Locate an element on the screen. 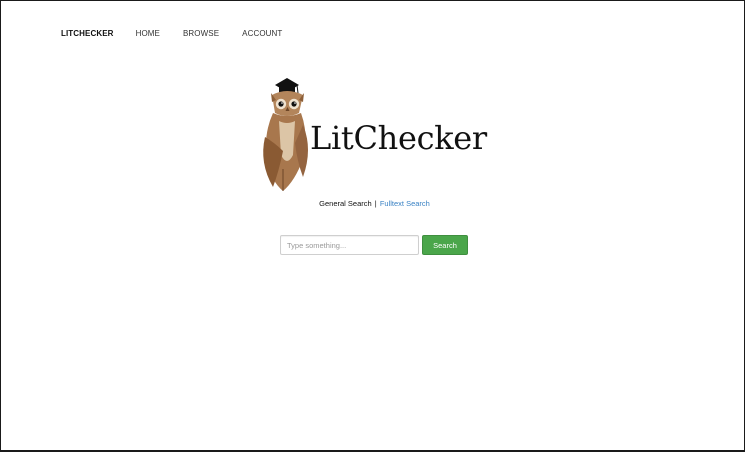 The width and height of the screenshot is (747, 454). logo-wordmark: LitChecker is located at coordinates (398, 138).